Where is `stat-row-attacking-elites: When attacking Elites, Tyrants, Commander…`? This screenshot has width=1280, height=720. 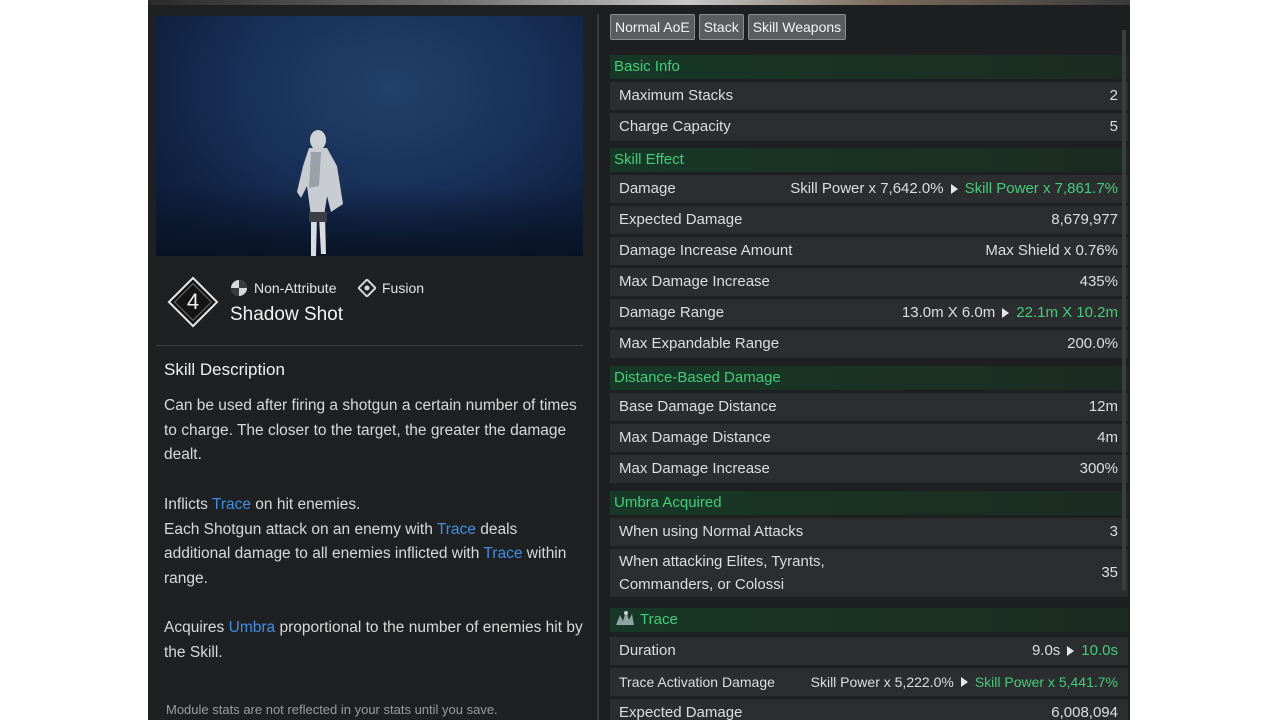 stat-row-attacking-elites: When attacking Elites, Tyrants, Commander… is located at coordinates (869, 573).